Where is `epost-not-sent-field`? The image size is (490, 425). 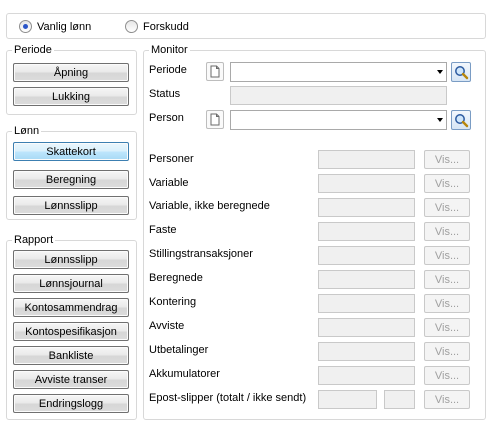
epost-not-sent-field is located at coordinates (399, 399).